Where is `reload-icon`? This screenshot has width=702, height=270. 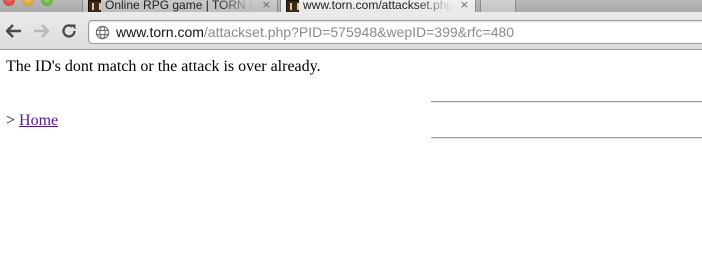 reload-icon is located at coordinates (69, 31).